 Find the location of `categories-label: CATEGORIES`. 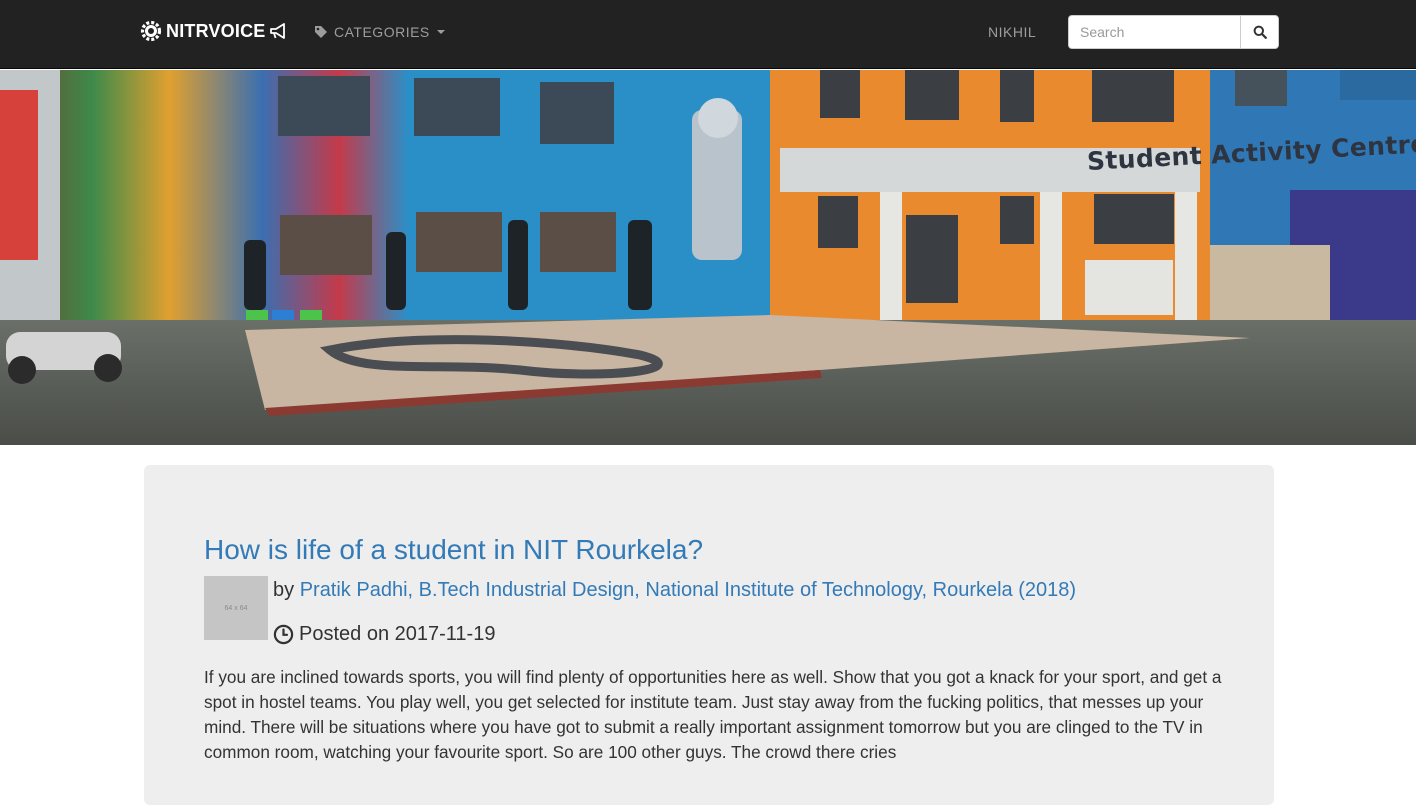

categories-label: CATEGORIES is located at coordinates (382, 32).